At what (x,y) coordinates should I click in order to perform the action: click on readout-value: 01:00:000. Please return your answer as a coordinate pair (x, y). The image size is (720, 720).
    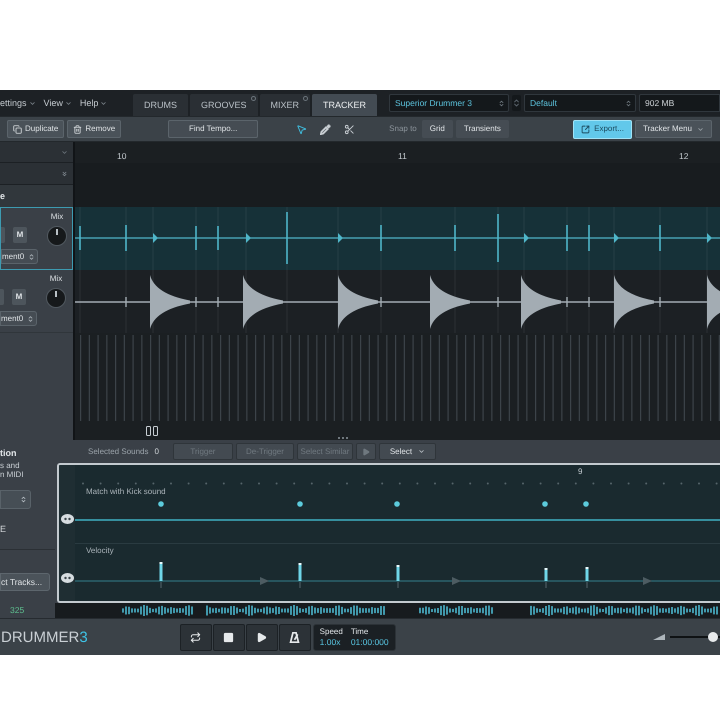
    Looking at the image, I should click on (369, 642).